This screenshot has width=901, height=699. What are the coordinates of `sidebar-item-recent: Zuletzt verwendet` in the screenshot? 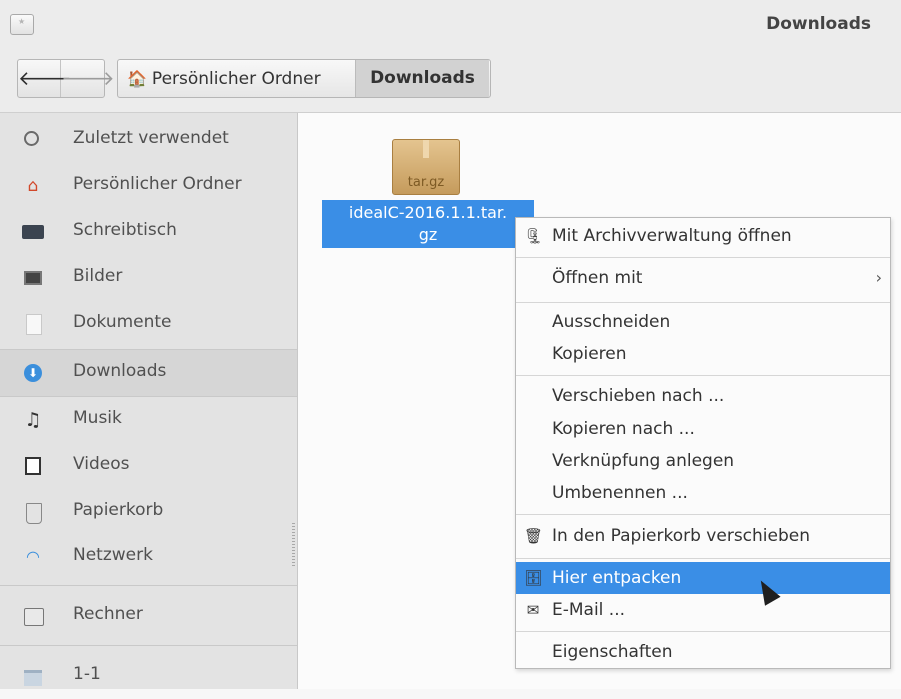 It's located at (148, 140).